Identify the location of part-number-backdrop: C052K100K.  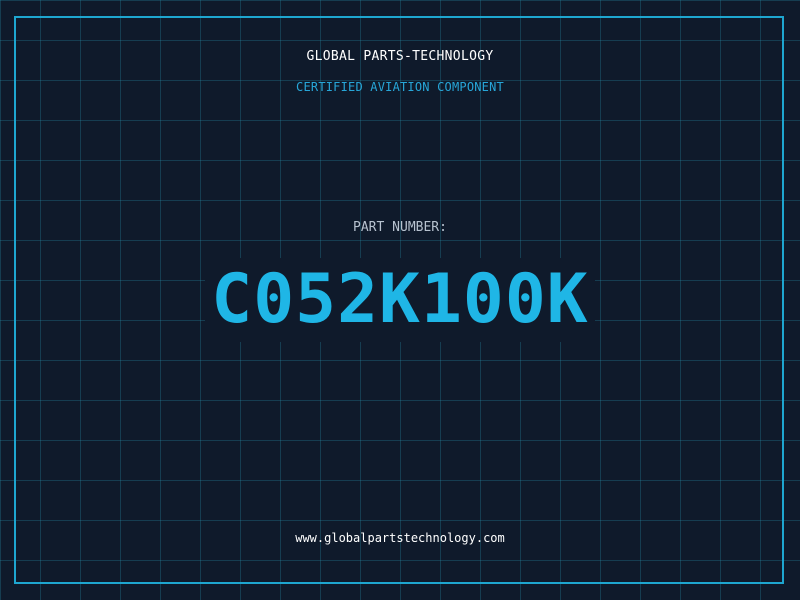
(400, 300).